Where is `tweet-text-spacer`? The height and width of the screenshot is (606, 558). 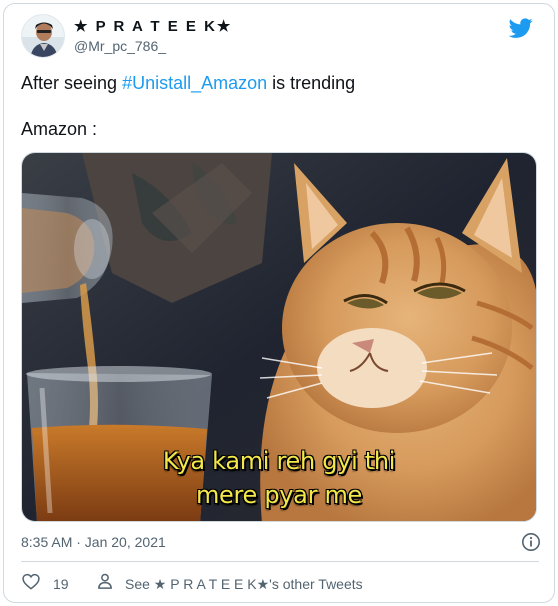 tweet-text-spacer is located at coordinates (281, 106).